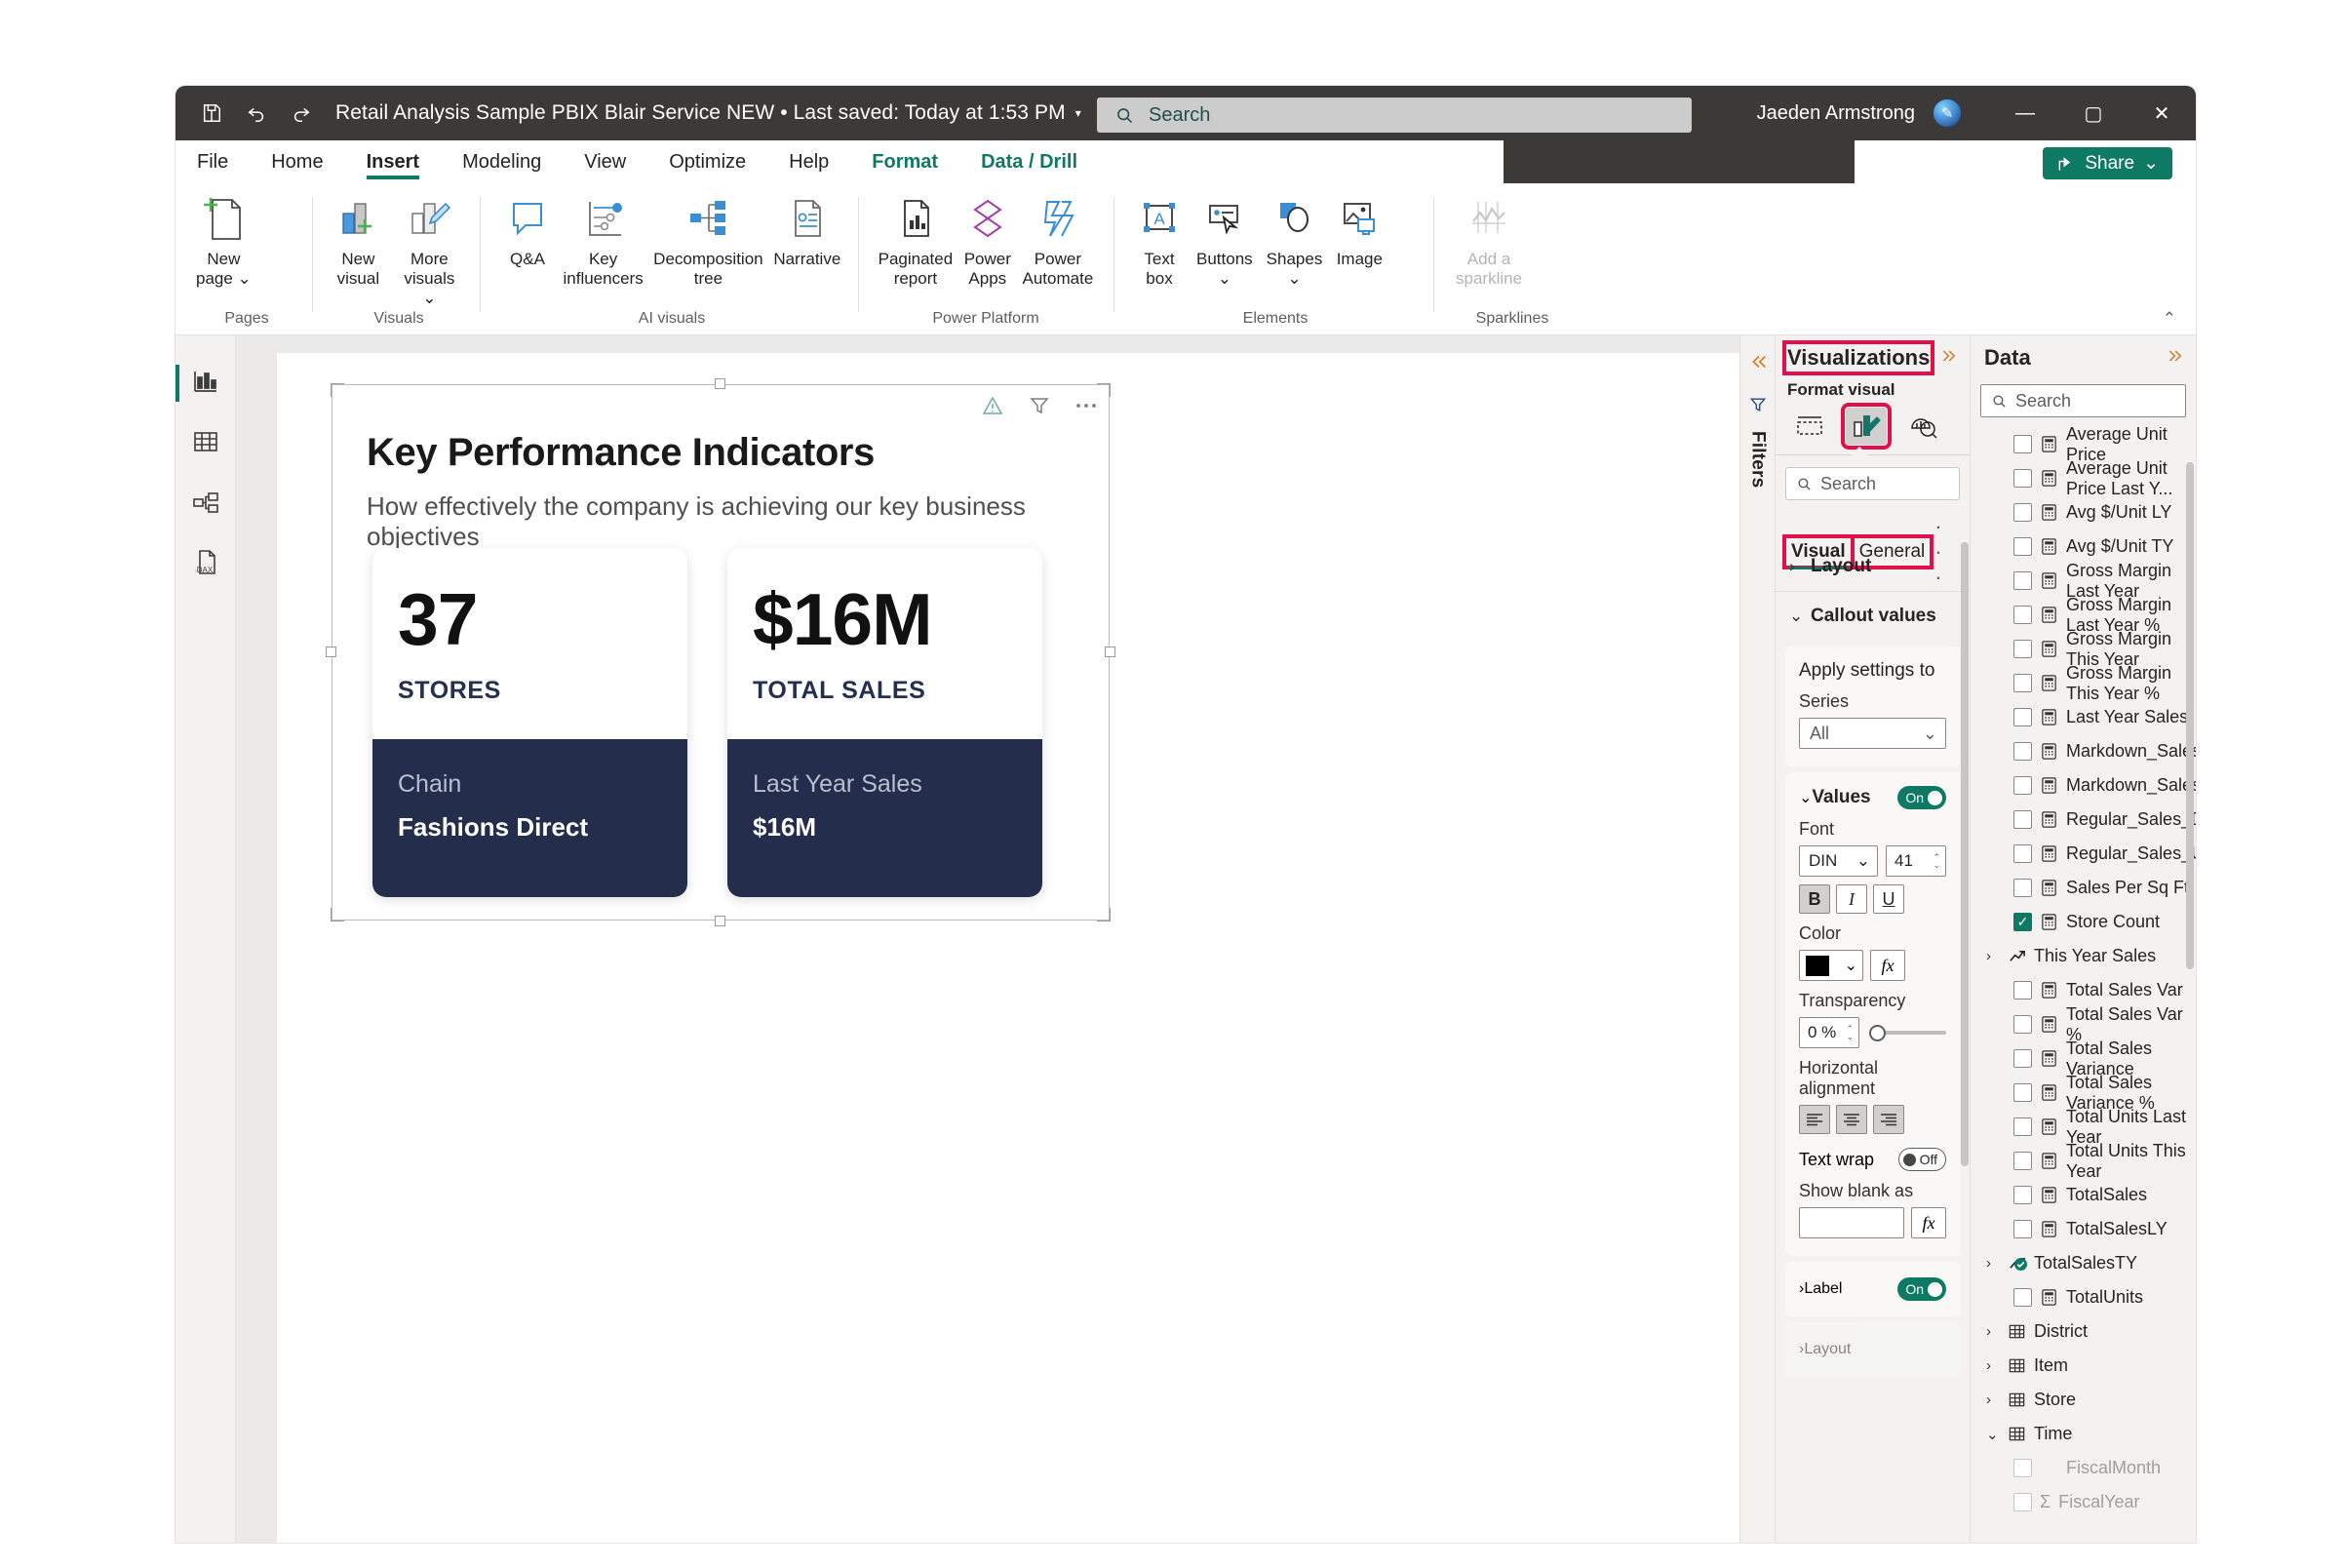 The height and width of the screenshot is (1568, 2344). What do you see at coordinates (1758, 407) in the screenshot?
I see `filter-icon` at bounding box center [1758, 407].